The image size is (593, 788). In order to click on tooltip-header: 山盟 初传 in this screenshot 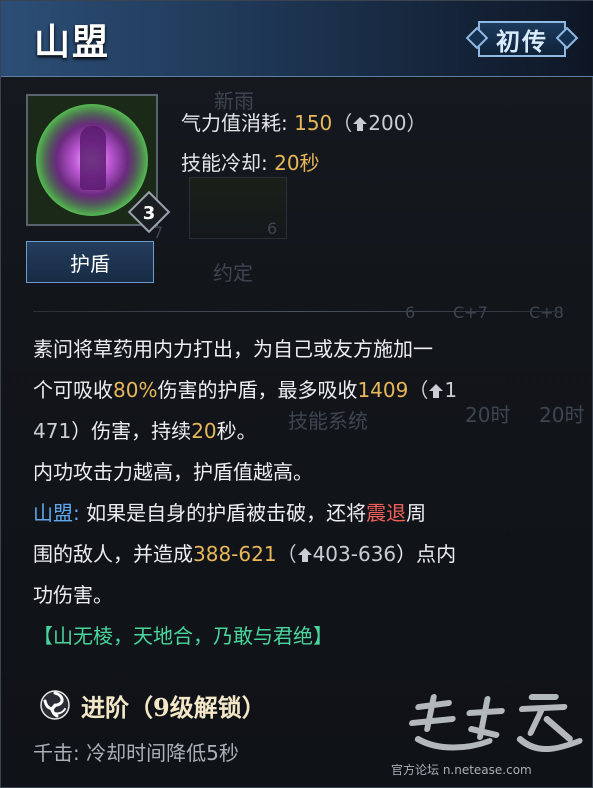, I will do `click(297, 39)`.